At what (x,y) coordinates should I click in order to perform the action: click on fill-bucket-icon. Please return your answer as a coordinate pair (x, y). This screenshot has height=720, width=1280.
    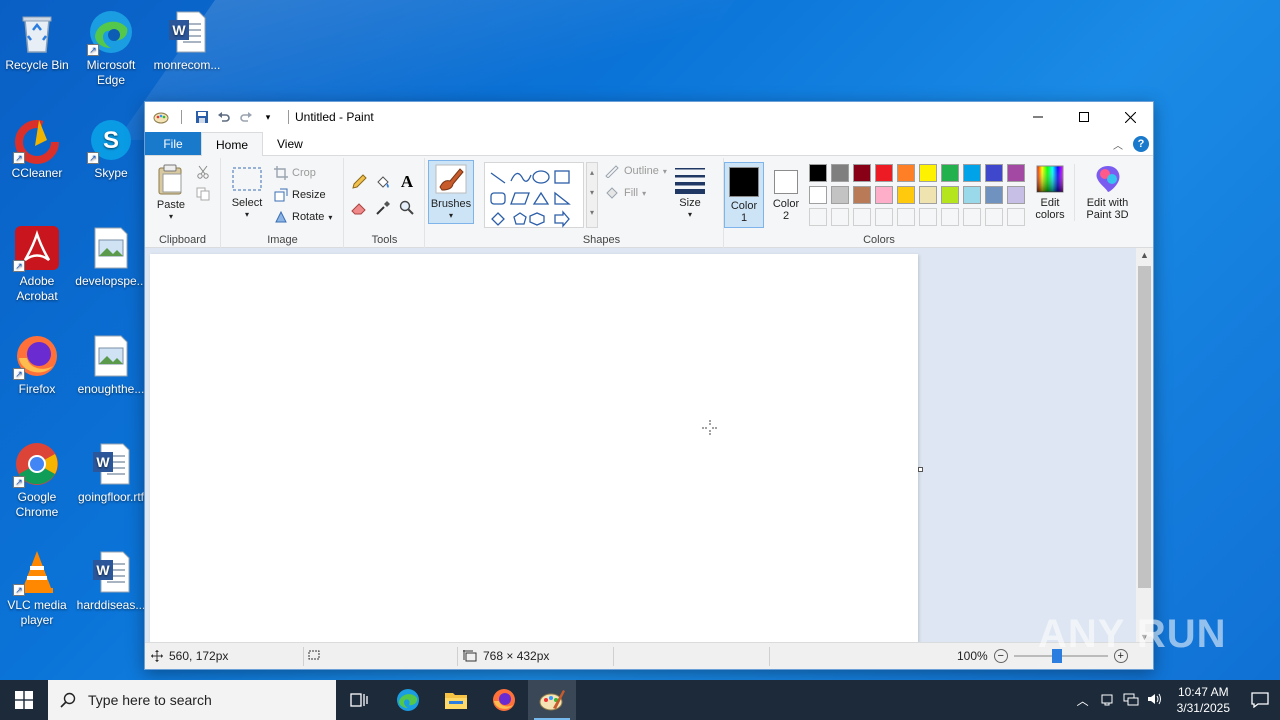
    Looking at the image, I should click on (383, 182).